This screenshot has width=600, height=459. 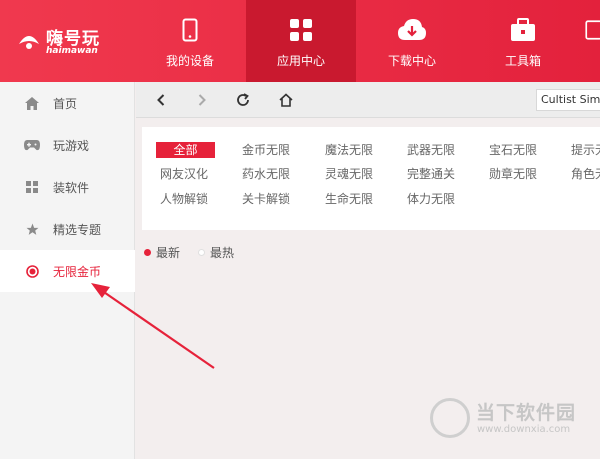 What do you see at coordinates (32, 187) in the screenshot?
I see `apps-grid-icon` at bounding box center [32, 187].